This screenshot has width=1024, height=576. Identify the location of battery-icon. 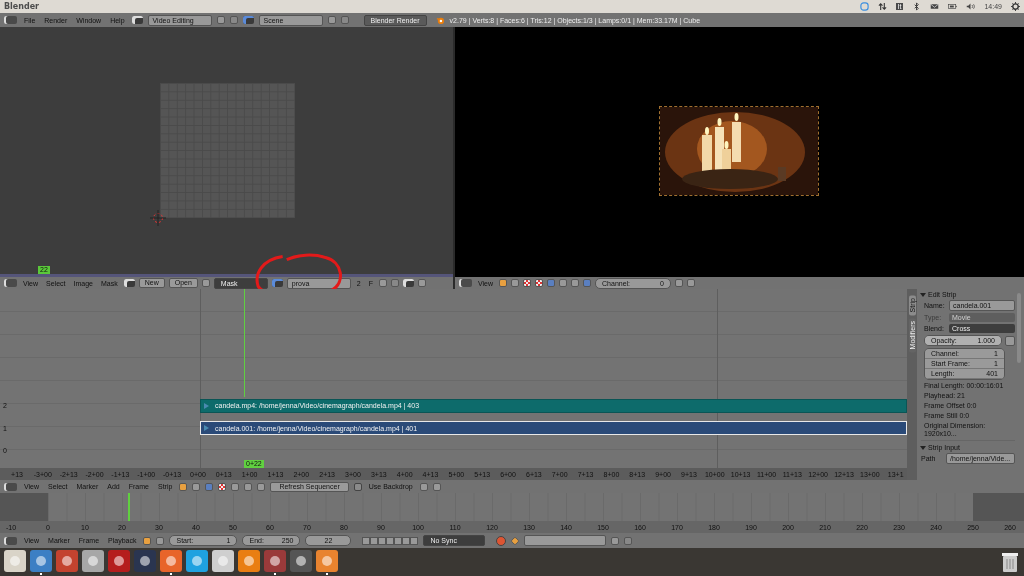
(953, 6).